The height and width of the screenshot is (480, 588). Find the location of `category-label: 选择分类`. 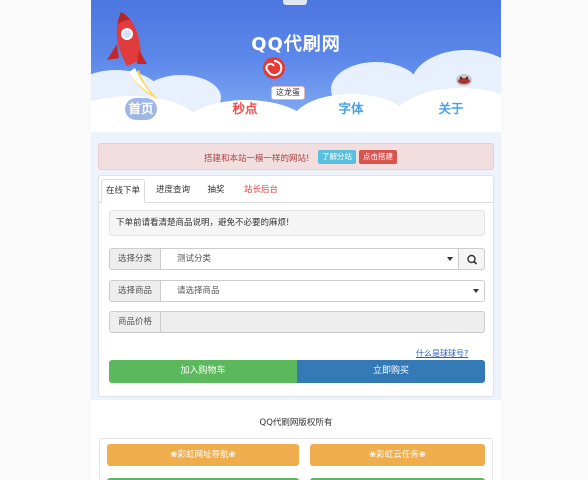

category-label: 选择分类 is located at coordinates (135, 259).